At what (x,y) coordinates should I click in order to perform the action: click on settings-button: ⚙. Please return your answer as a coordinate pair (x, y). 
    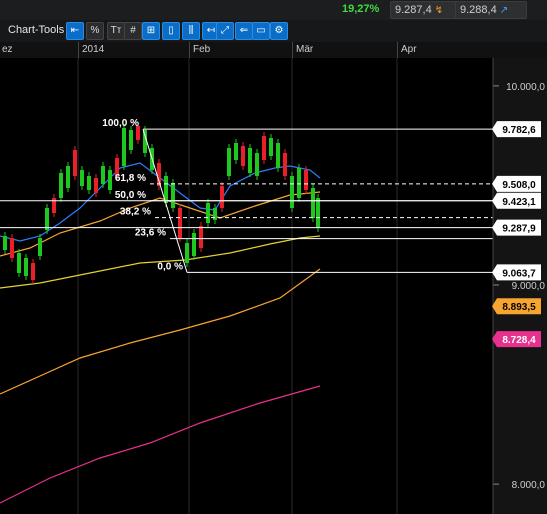
    Looking at the image, I should click on (279, 31).